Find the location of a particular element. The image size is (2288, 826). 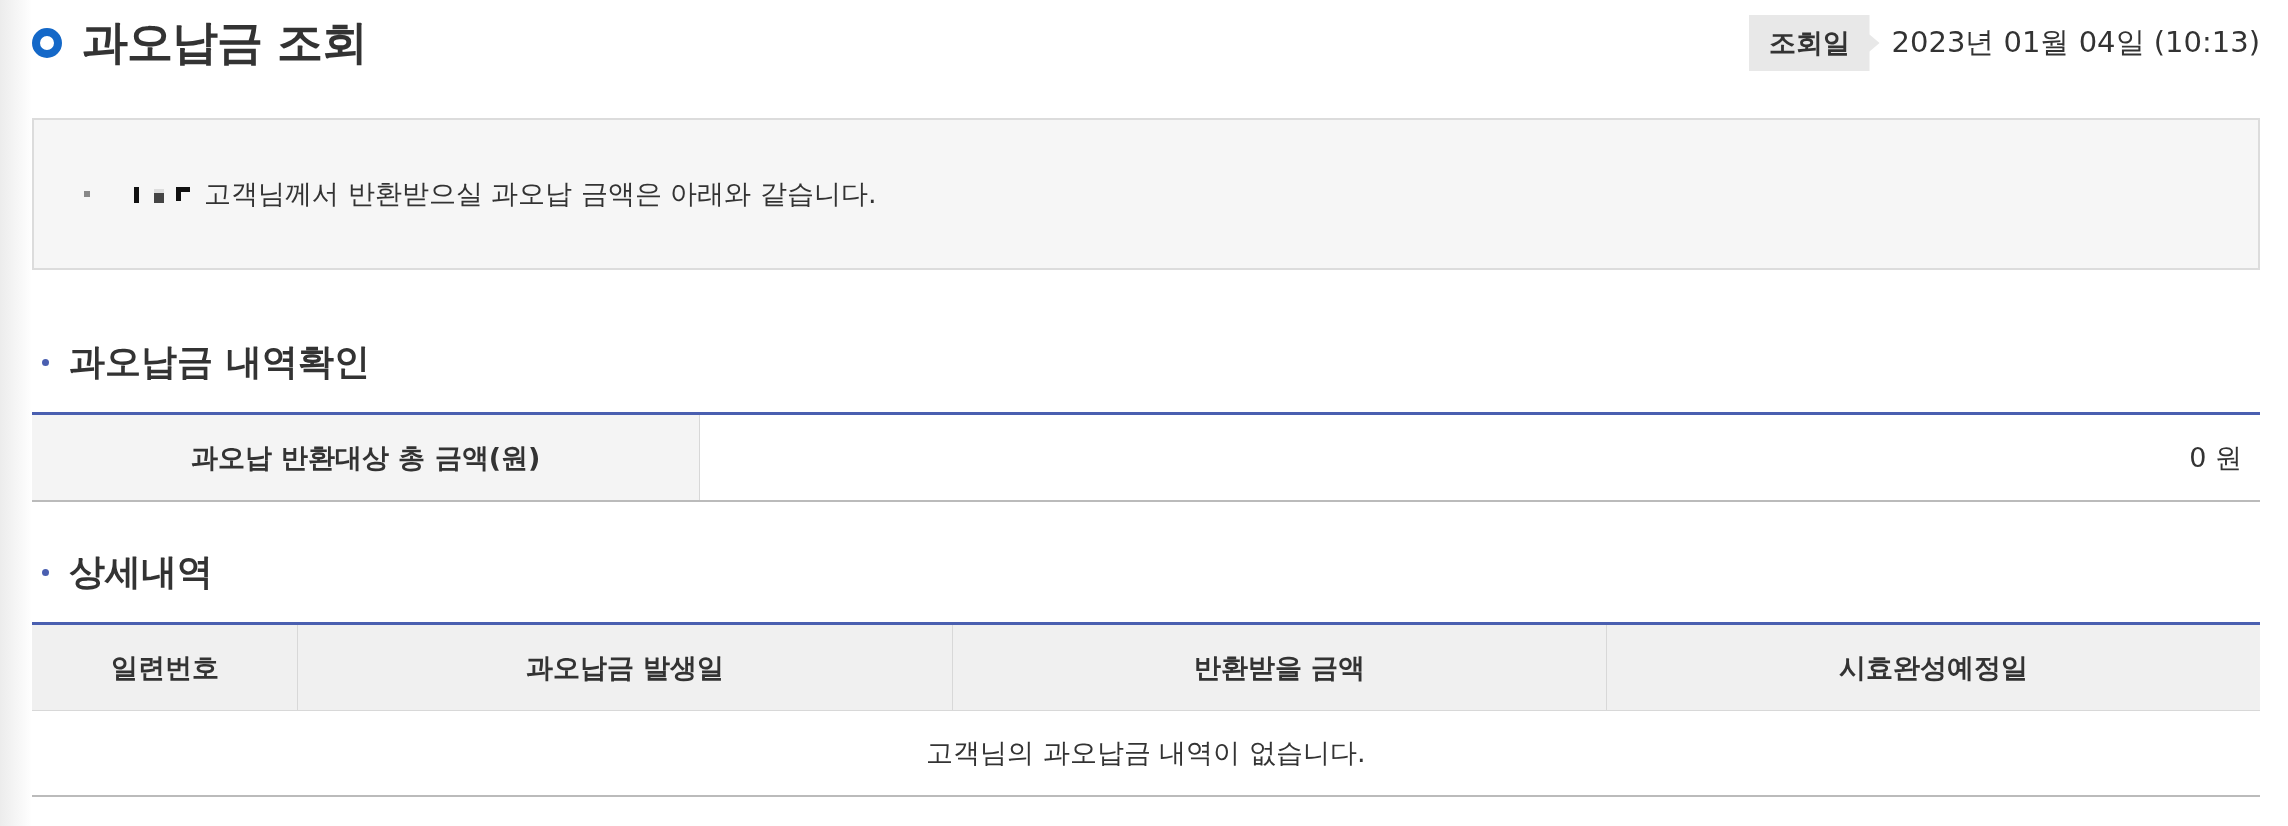

table-header-cell: 과오납금 발생일 is located at coordinates (625, 667).